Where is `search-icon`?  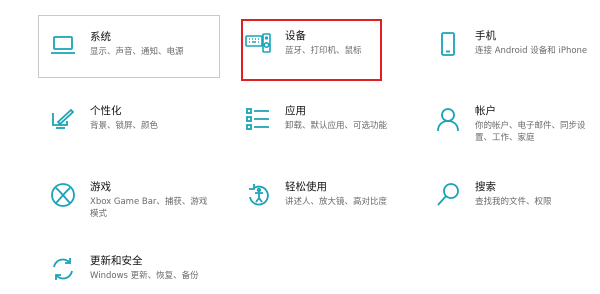
search-icon is located at coordinates (448, 195).